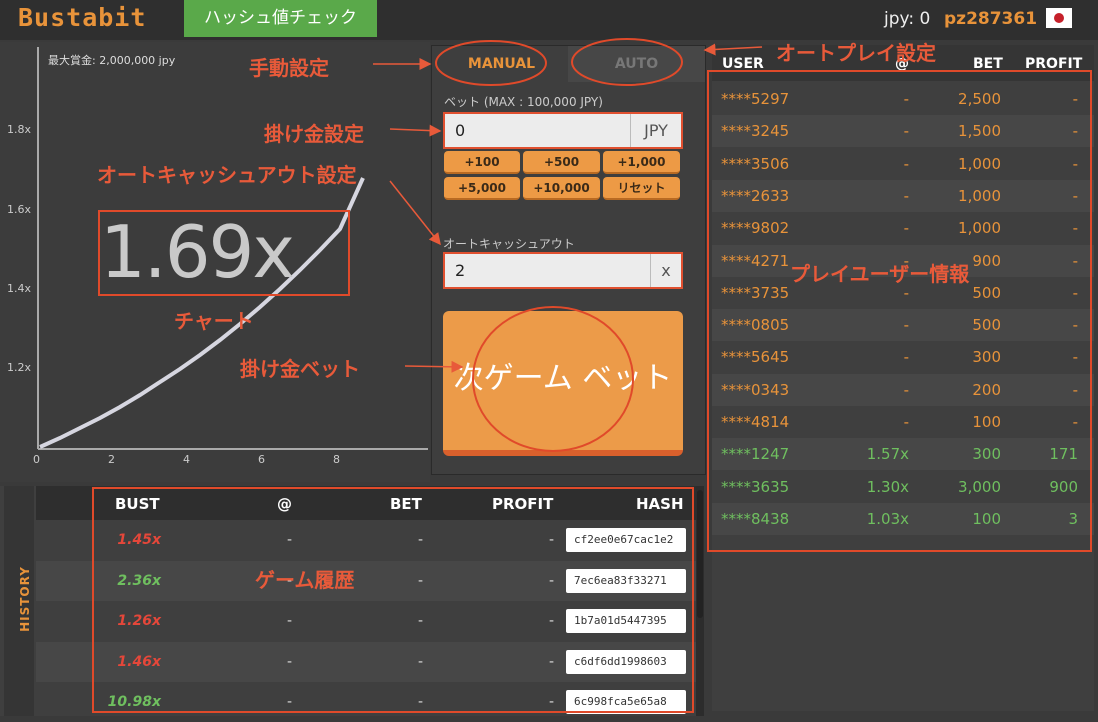 This screenshot has width=1098, height=722. What do you see at coordinates (626, 661) in the screenshot?
I see `history-hash-field: c6df6dd1998603` at bounding box center [626, 661].